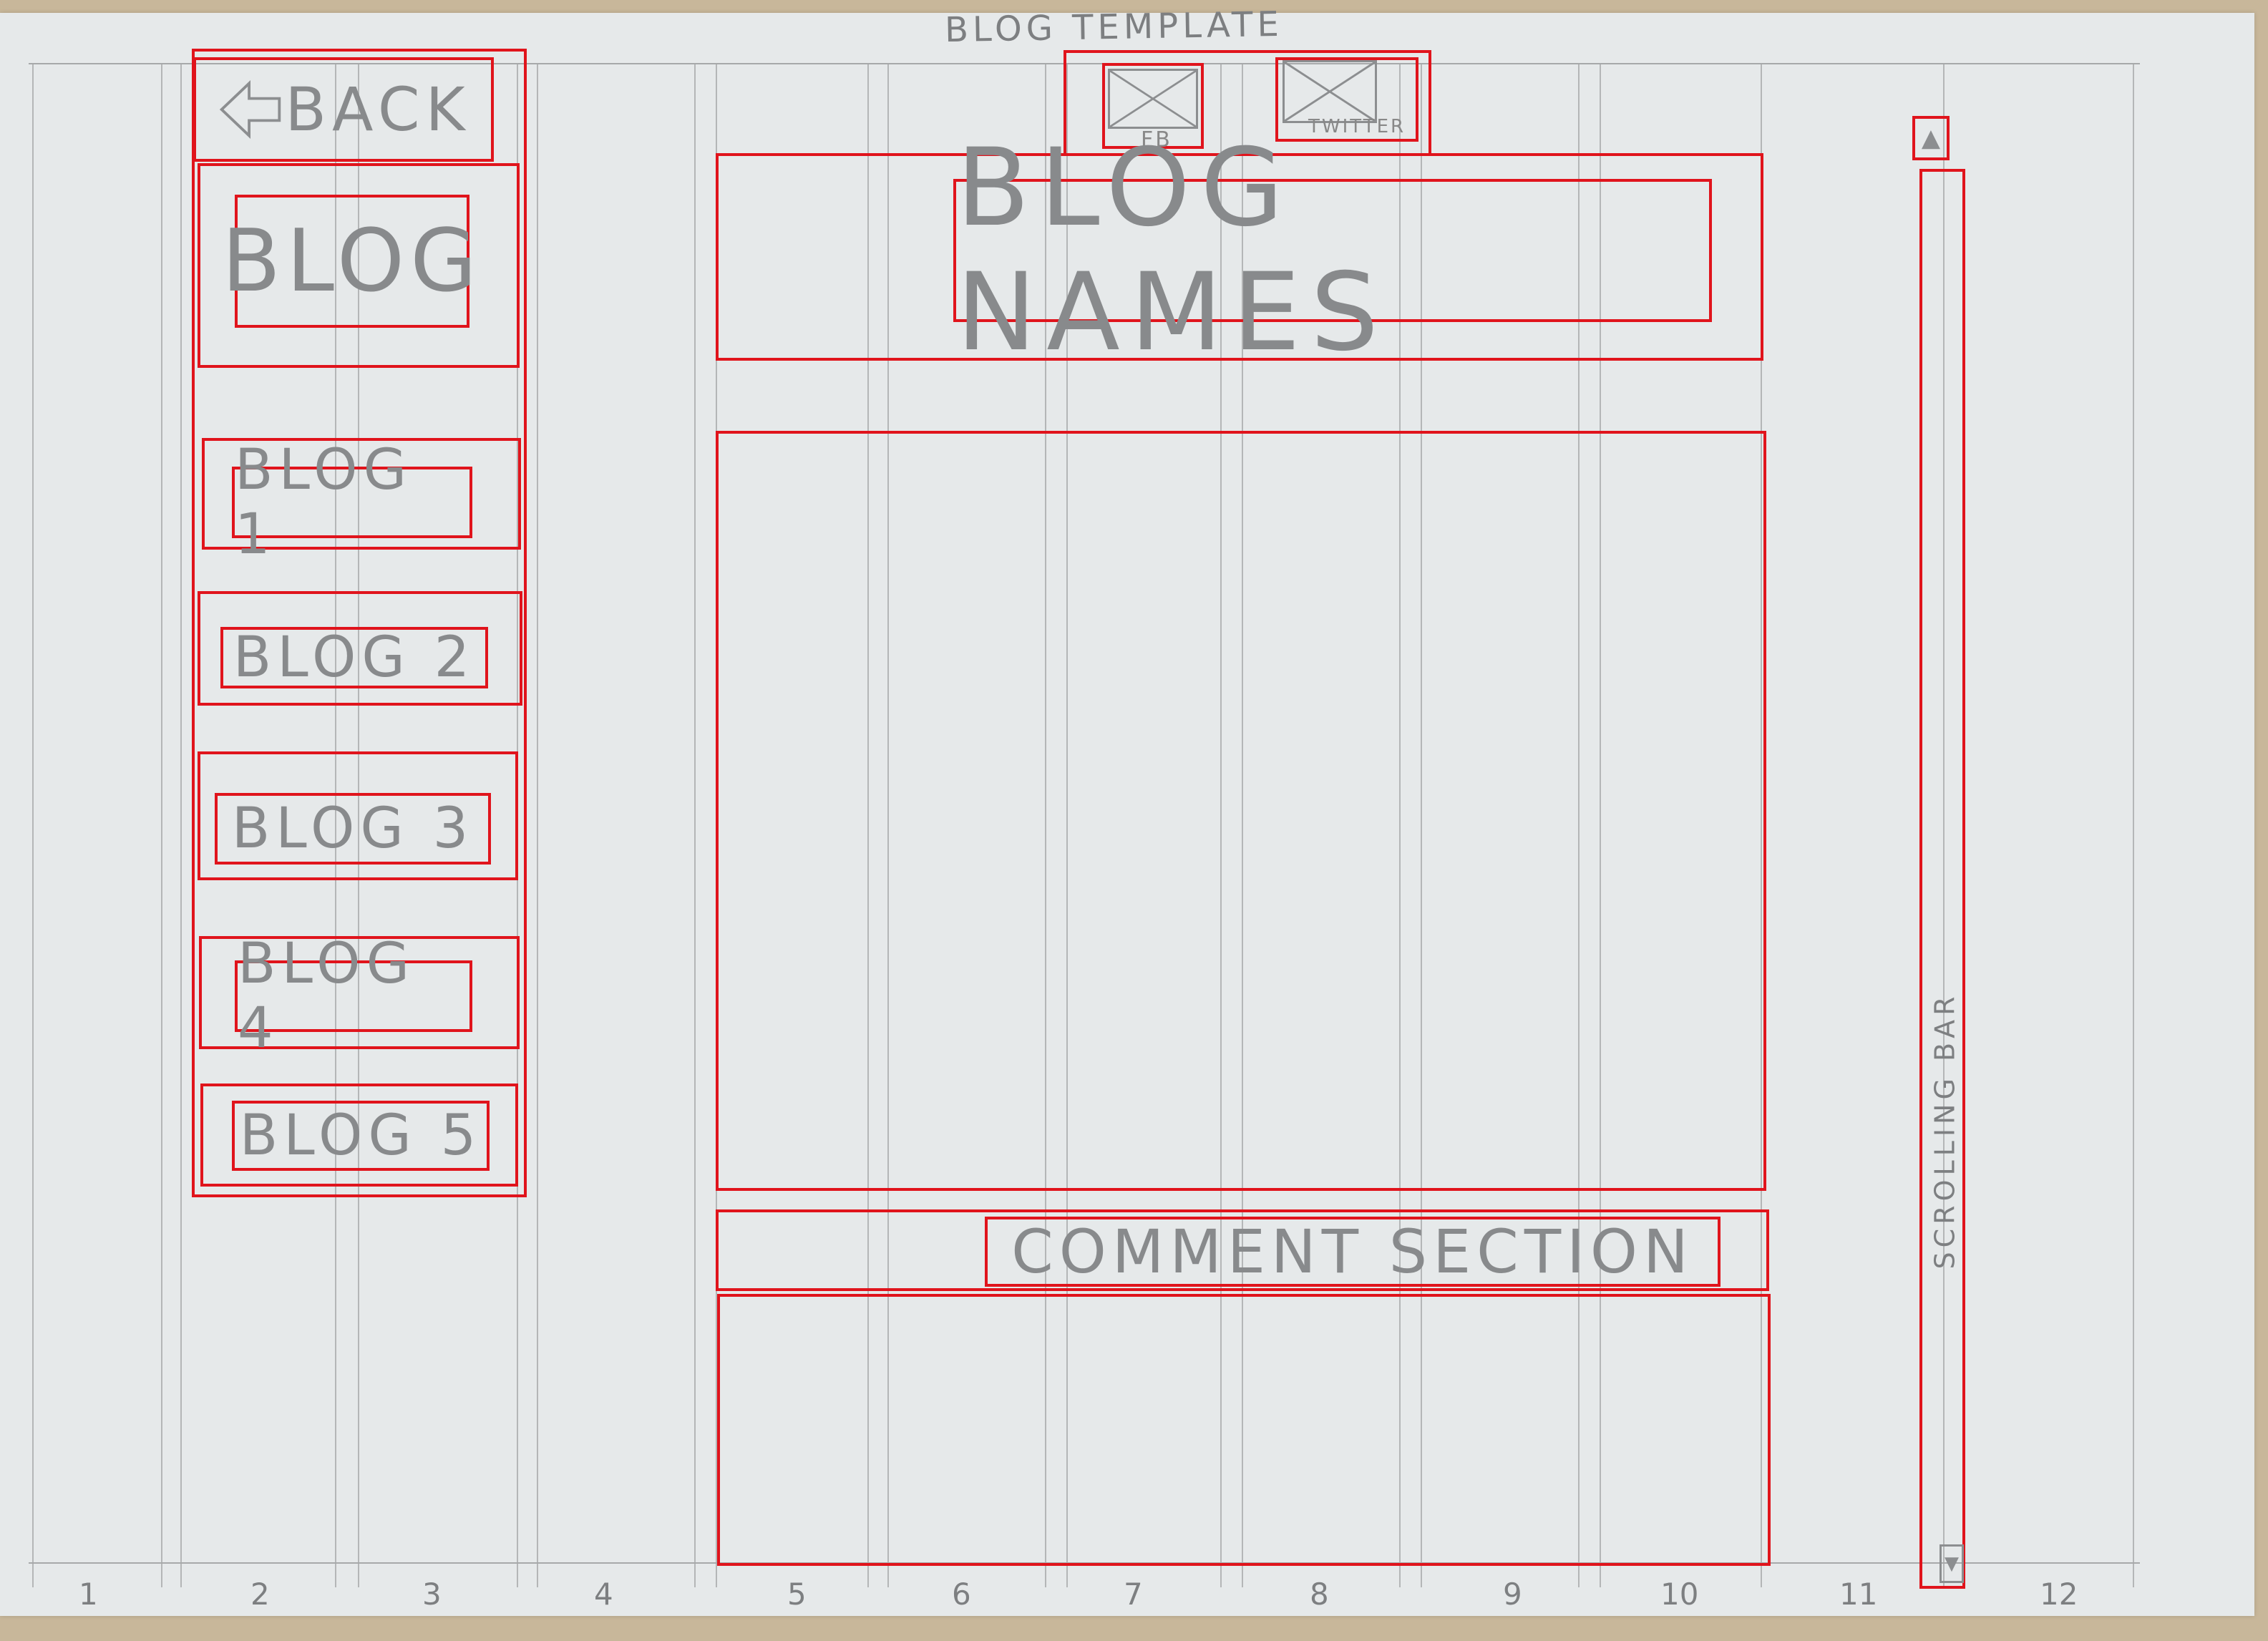 The width and height of the screenshot is (2268, 1641). What do you see at coordinates (797, 1594) in the screenshot?
I see `column-number: 5` at bounding box center [797, 1594].